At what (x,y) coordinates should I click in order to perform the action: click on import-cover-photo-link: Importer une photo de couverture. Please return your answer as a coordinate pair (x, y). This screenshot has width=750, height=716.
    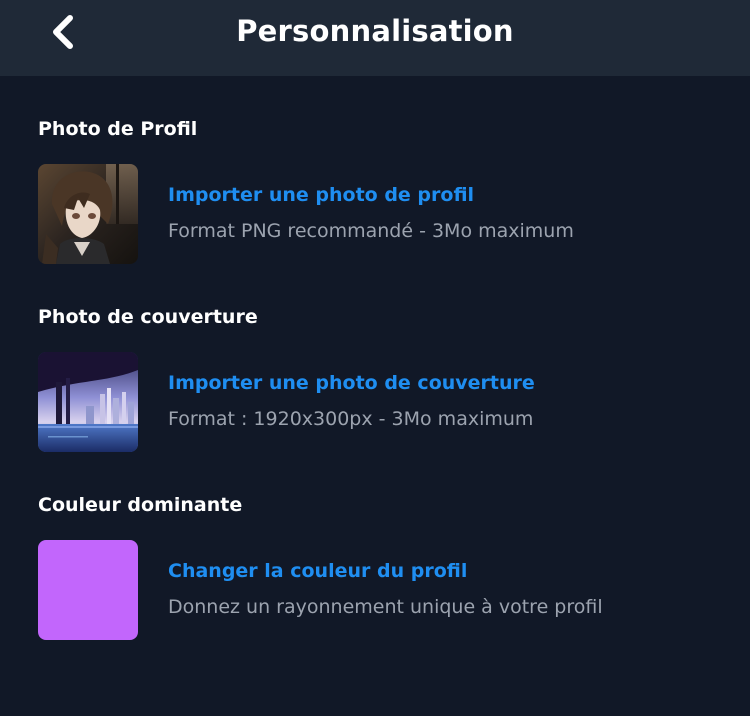
    Looking at the image, I should click on (351, 383).